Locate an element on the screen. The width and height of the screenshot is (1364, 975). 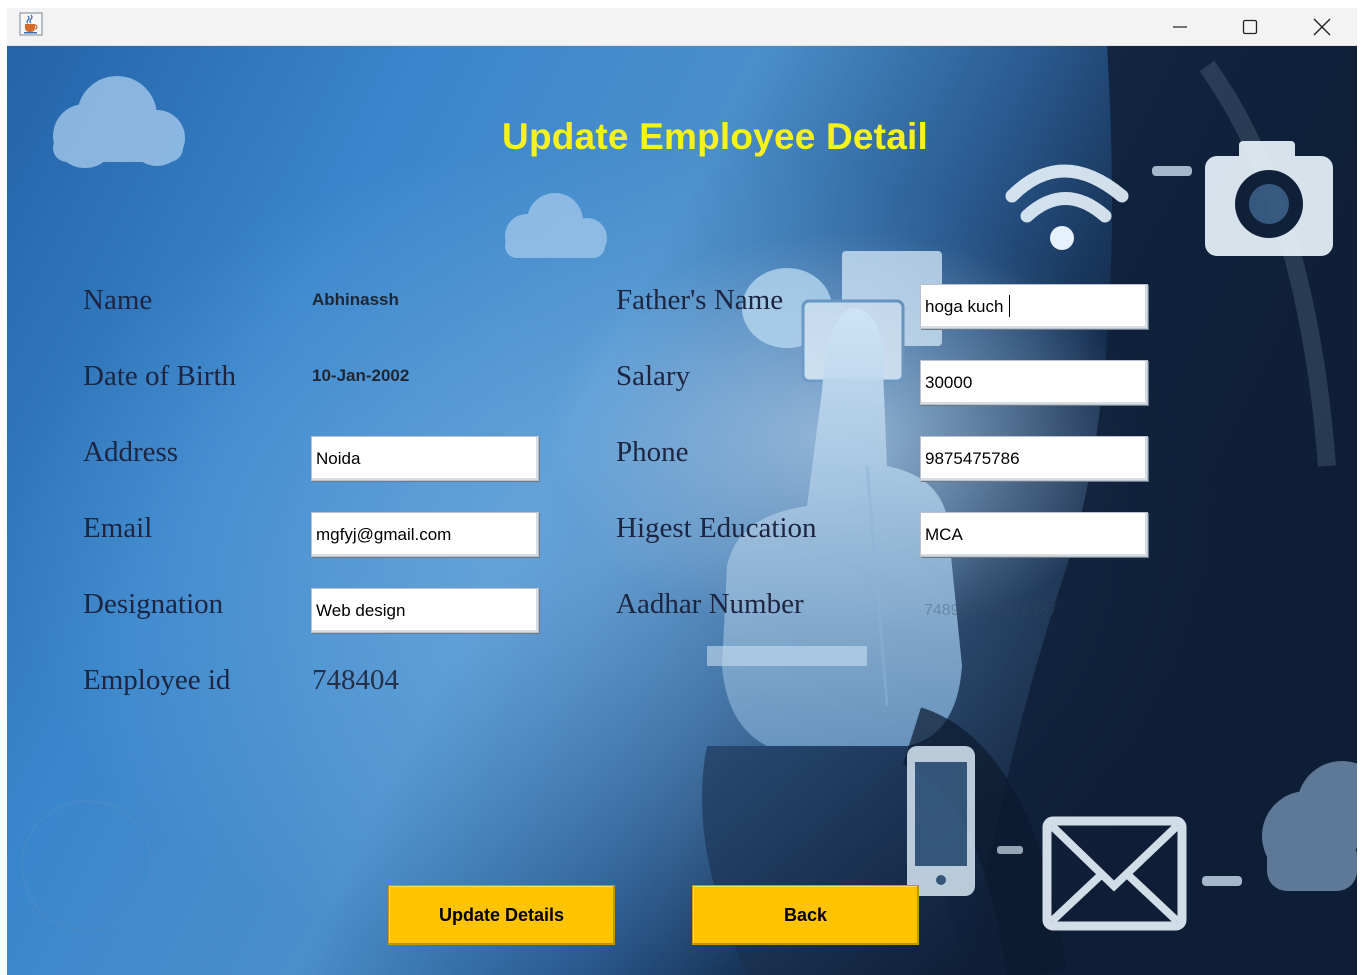
address-label: Address is located at coordinates (131, 452).